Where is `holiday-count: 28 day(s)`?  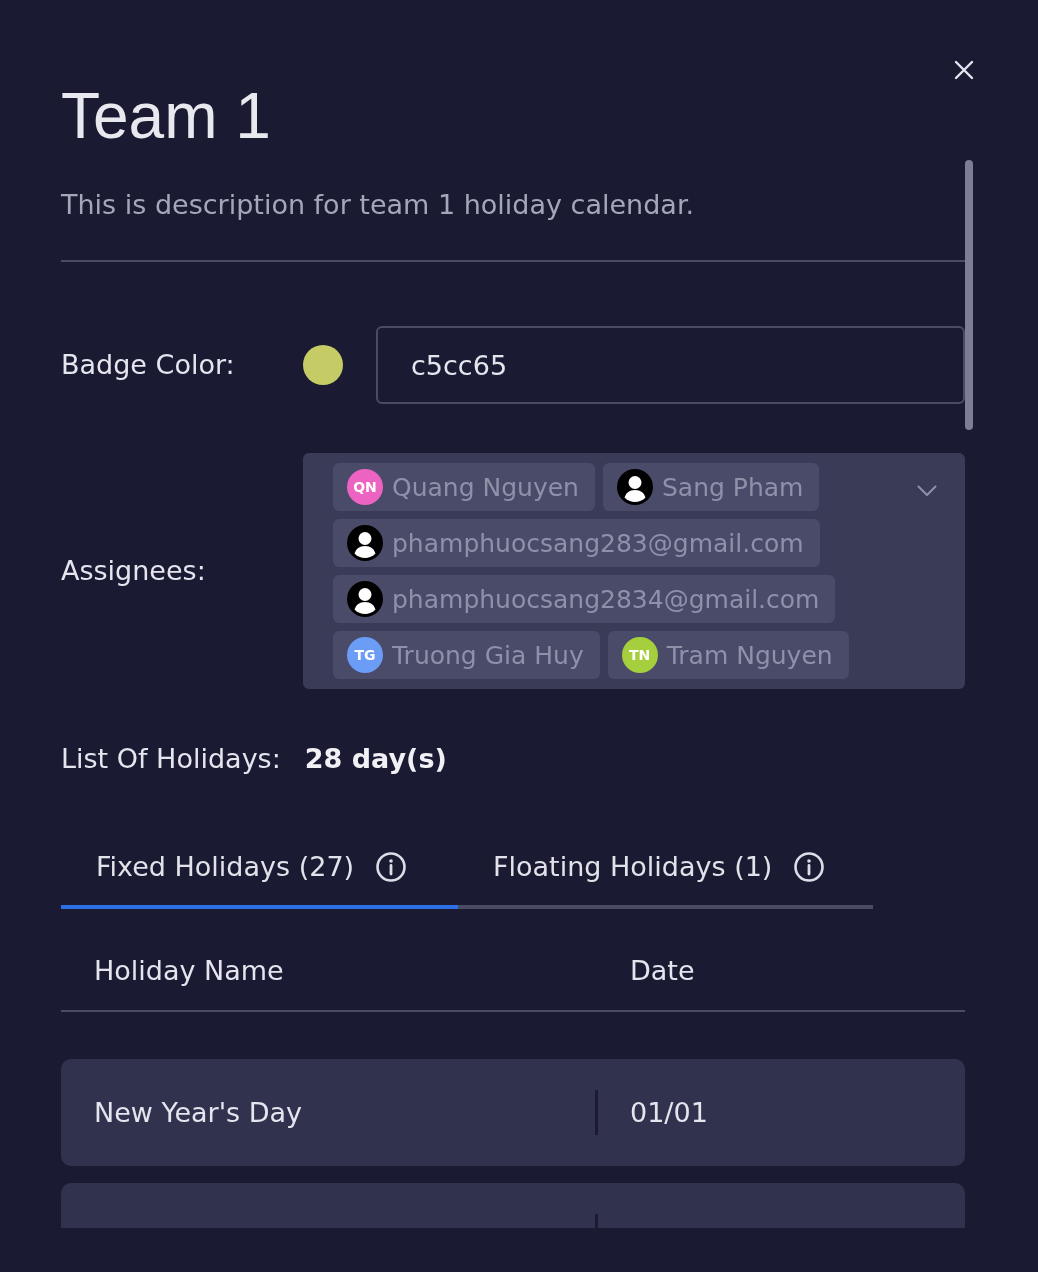
holiday-count: 28 day(s) is located at coordinates (375, 759).